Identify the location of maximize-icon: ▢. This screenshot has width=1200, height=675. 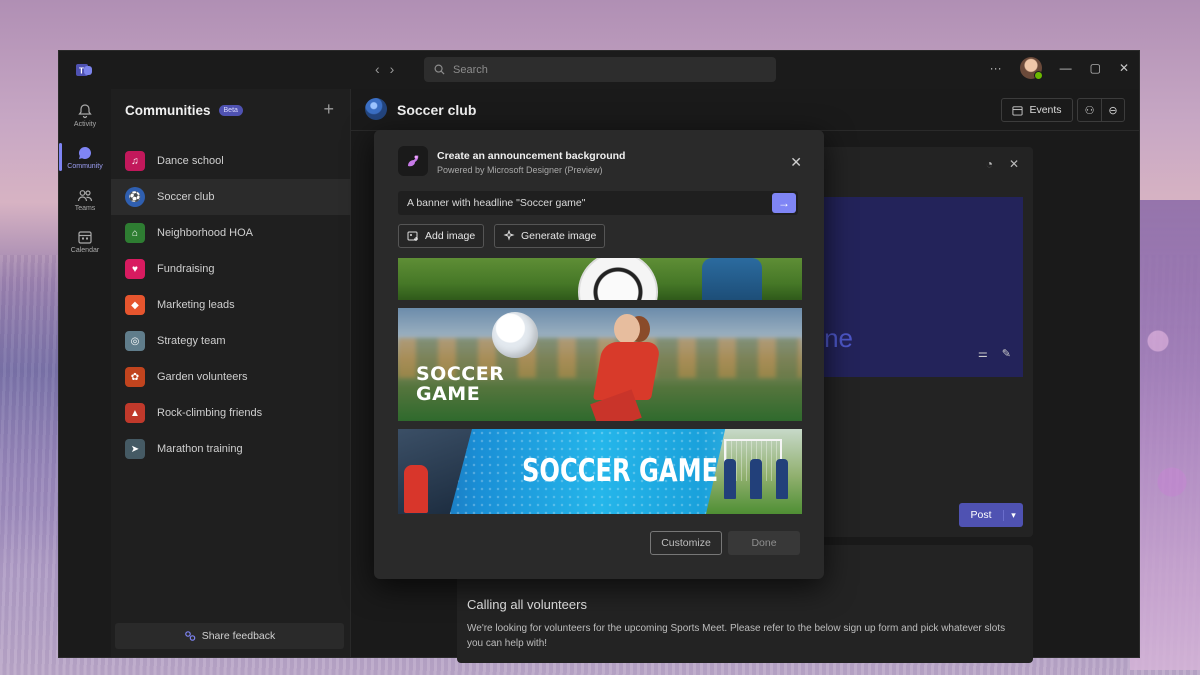
(1095, 68).